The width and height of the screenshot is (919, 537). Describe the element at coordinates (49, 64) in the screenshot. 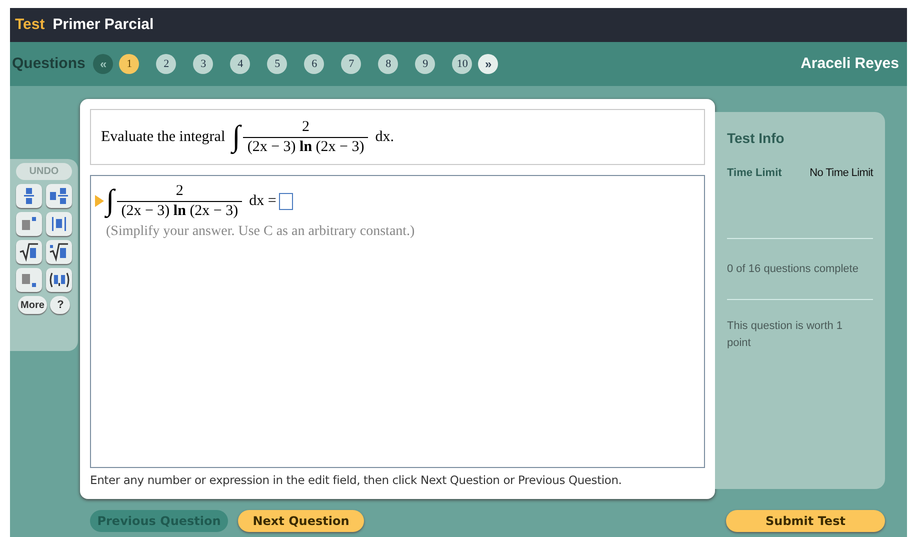

I see `questions-label: Questions` at that location.